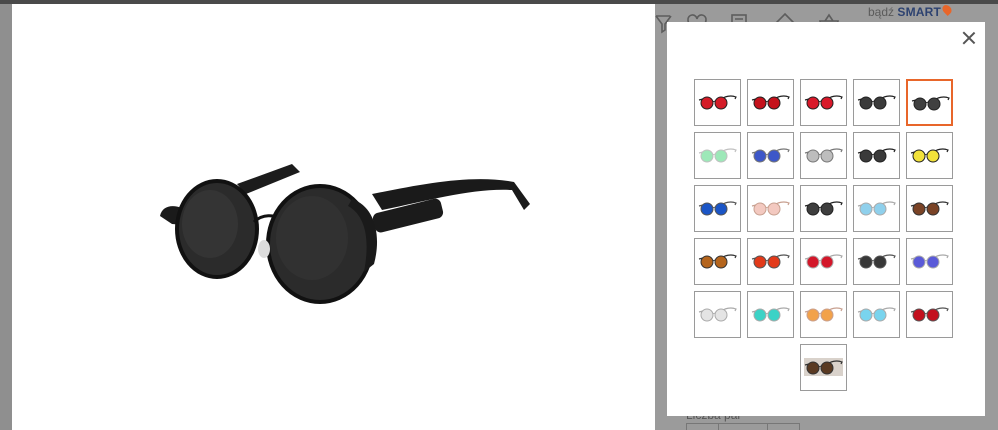 The image size is (998, 430). I want to click on quantity-stepper, so click(743, 426).